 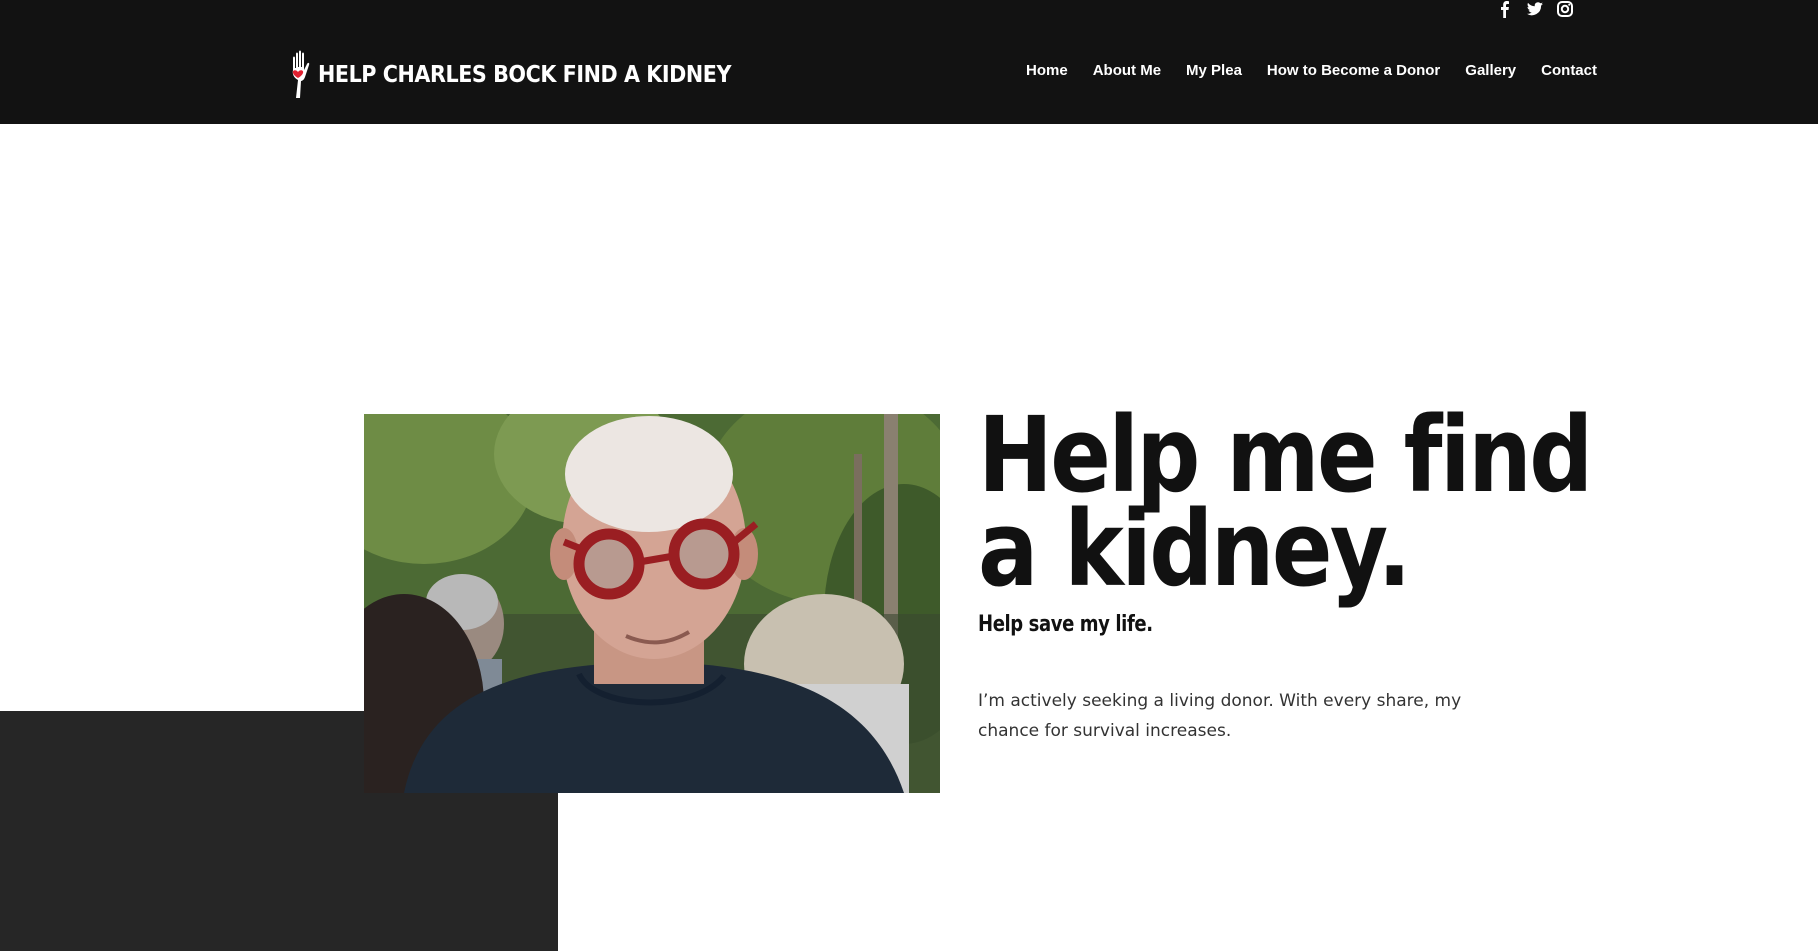 I want to click on nav-contact: Contact, so click(x=1569, y=70).